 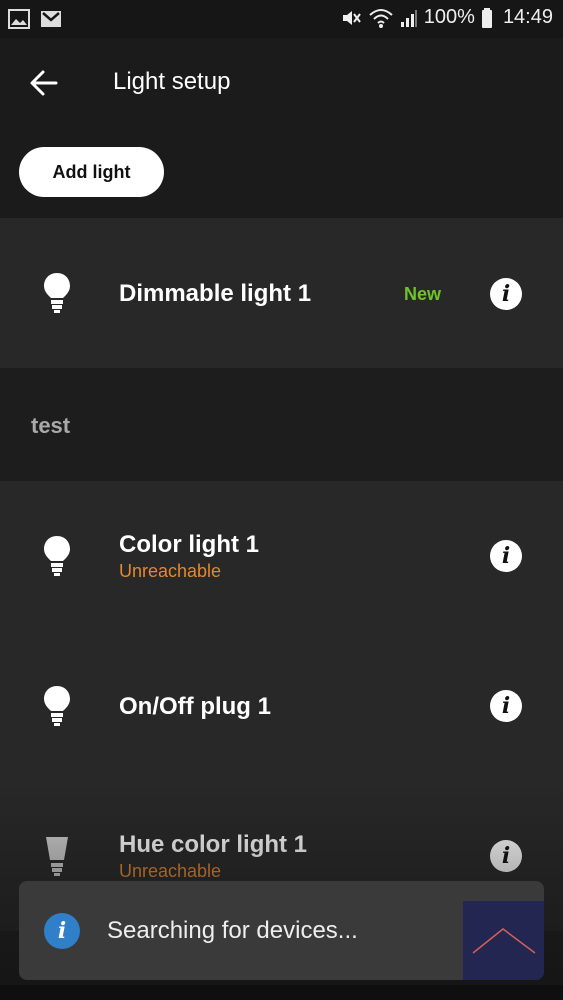 What do you see at coordinates (51, 425) in the screenshot?
I see `group-title: test` at bounding box center [51, 425].